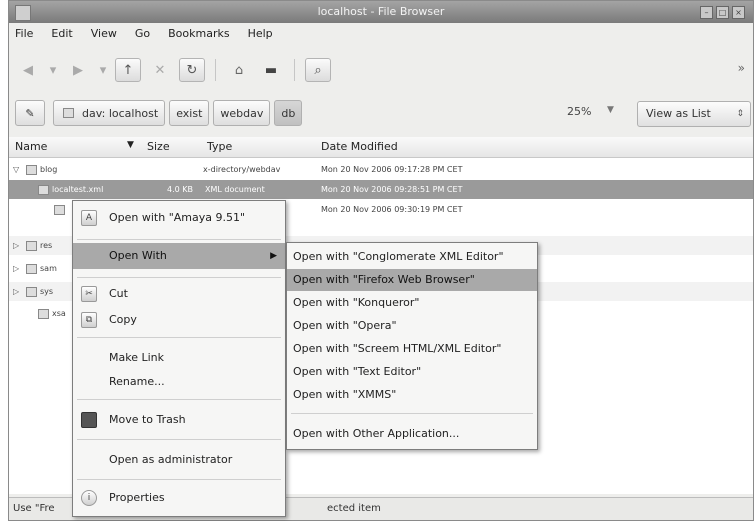  What do you see at coordinates (53, 70) in the screenshot?
I see `back-history-icon: ▾` at bounding box center [53, 70].